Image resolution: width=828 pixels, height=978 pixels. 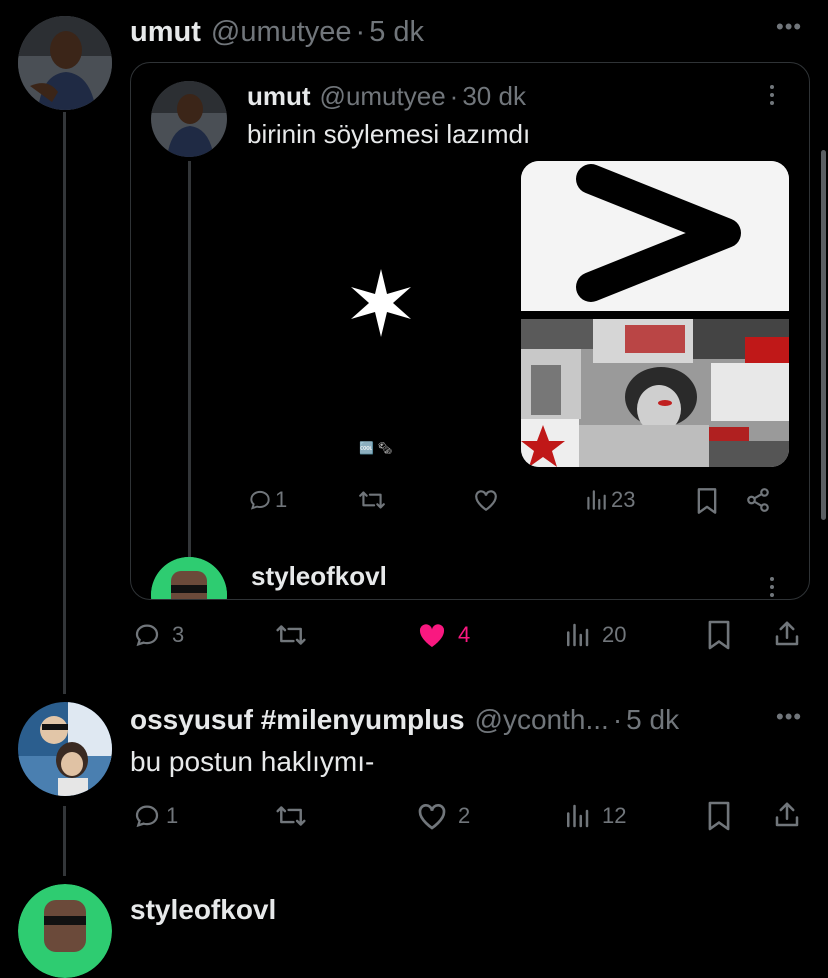 I want to click on display-name: ossyusuf #milenyumplus, so click(x=297, y=720).